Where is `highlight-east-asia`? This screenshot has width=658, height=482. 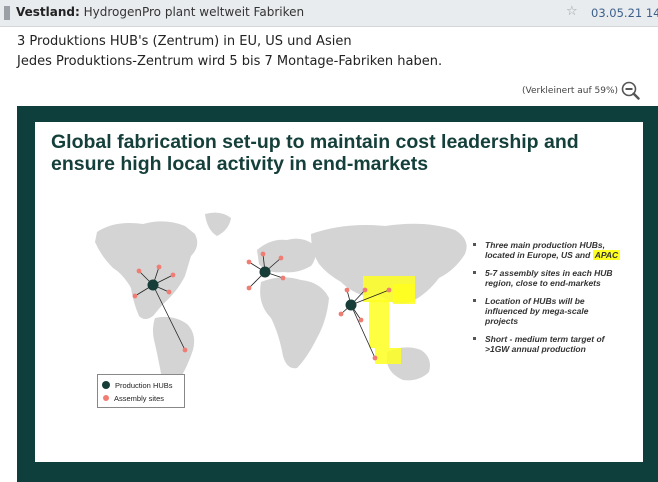 highlight-east-asia is located at coordinates (404, 294).